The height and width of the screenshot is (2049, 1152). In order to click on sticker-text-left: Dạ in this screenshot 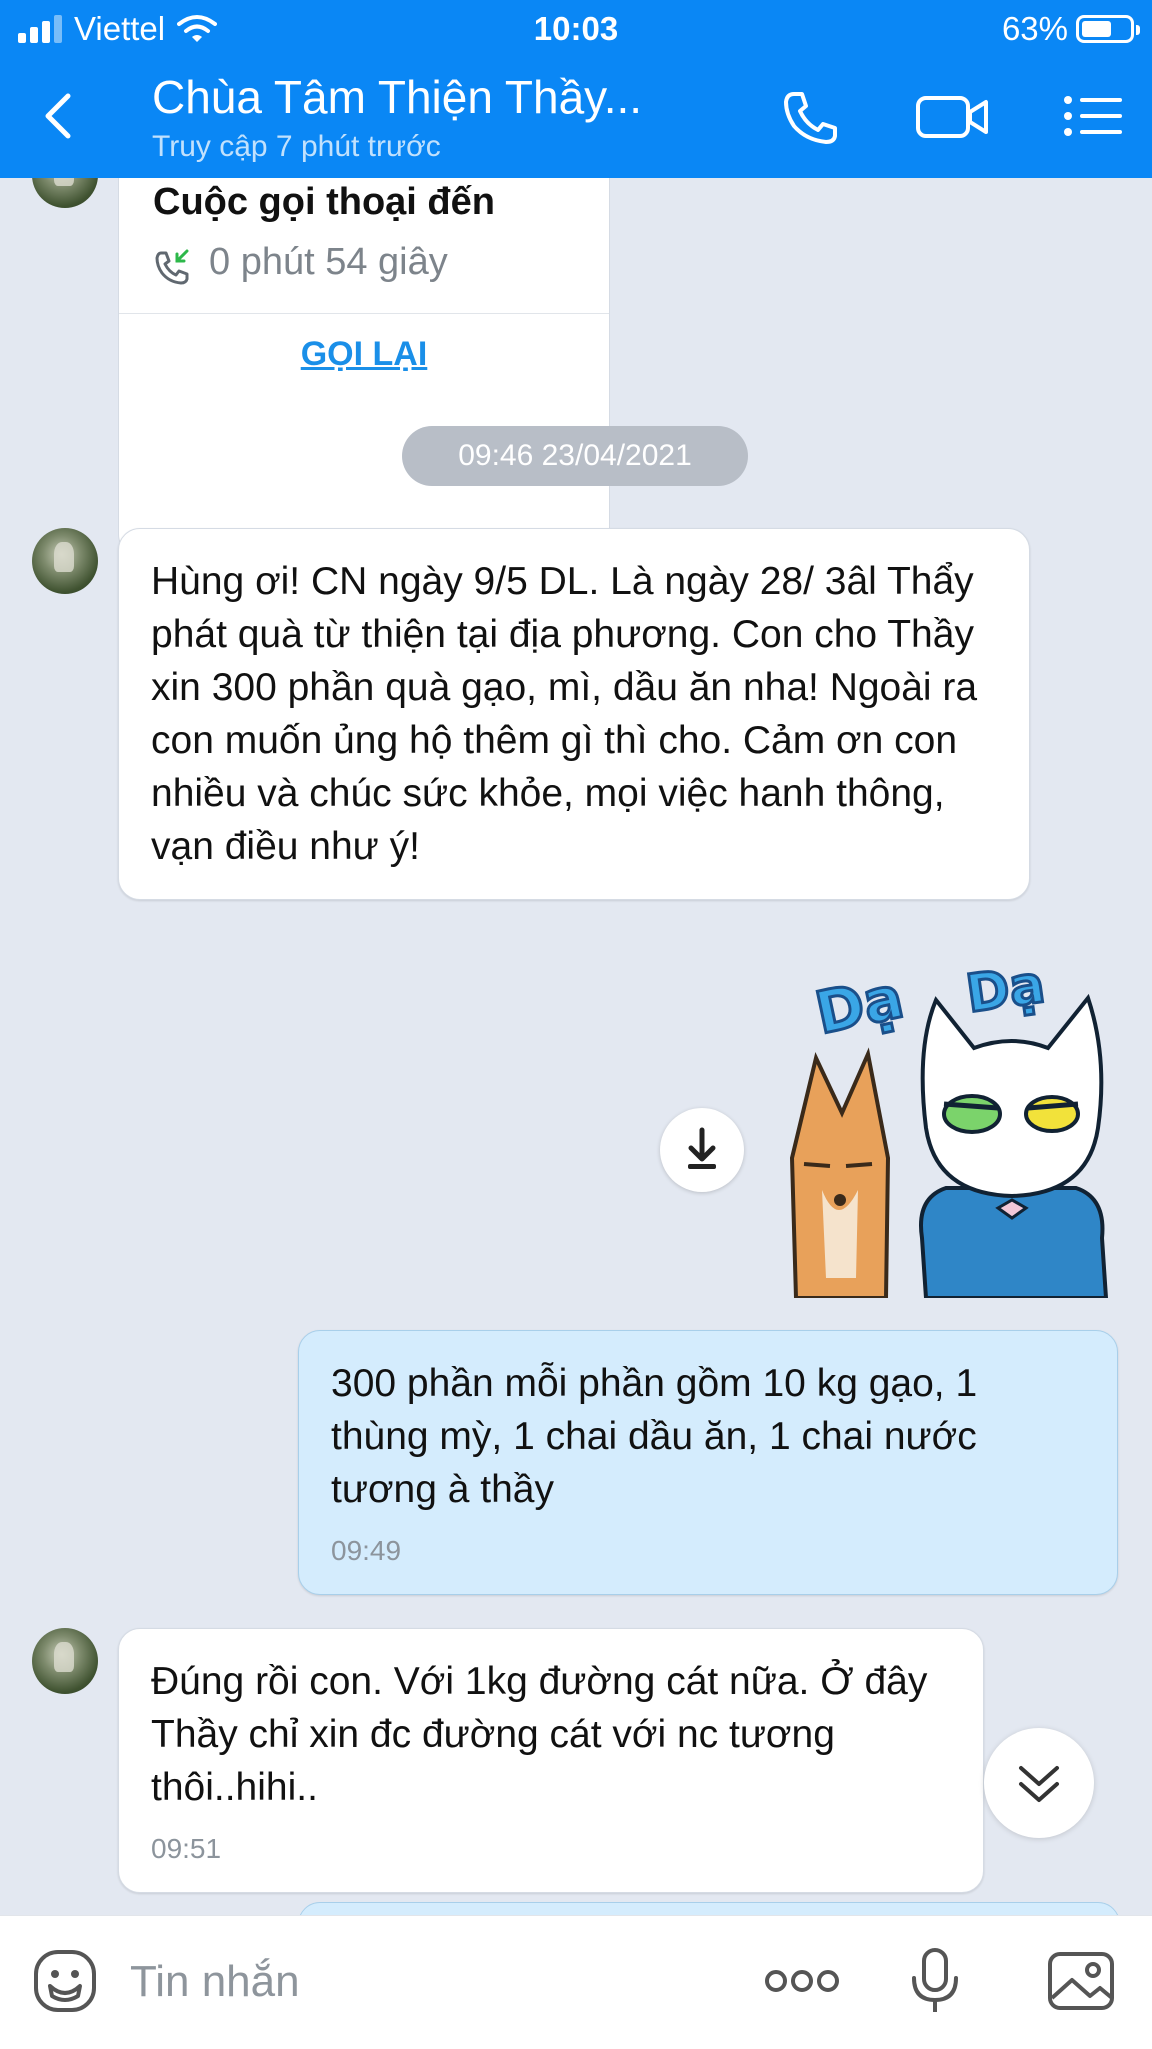, I will do `click(860, 1005)`.